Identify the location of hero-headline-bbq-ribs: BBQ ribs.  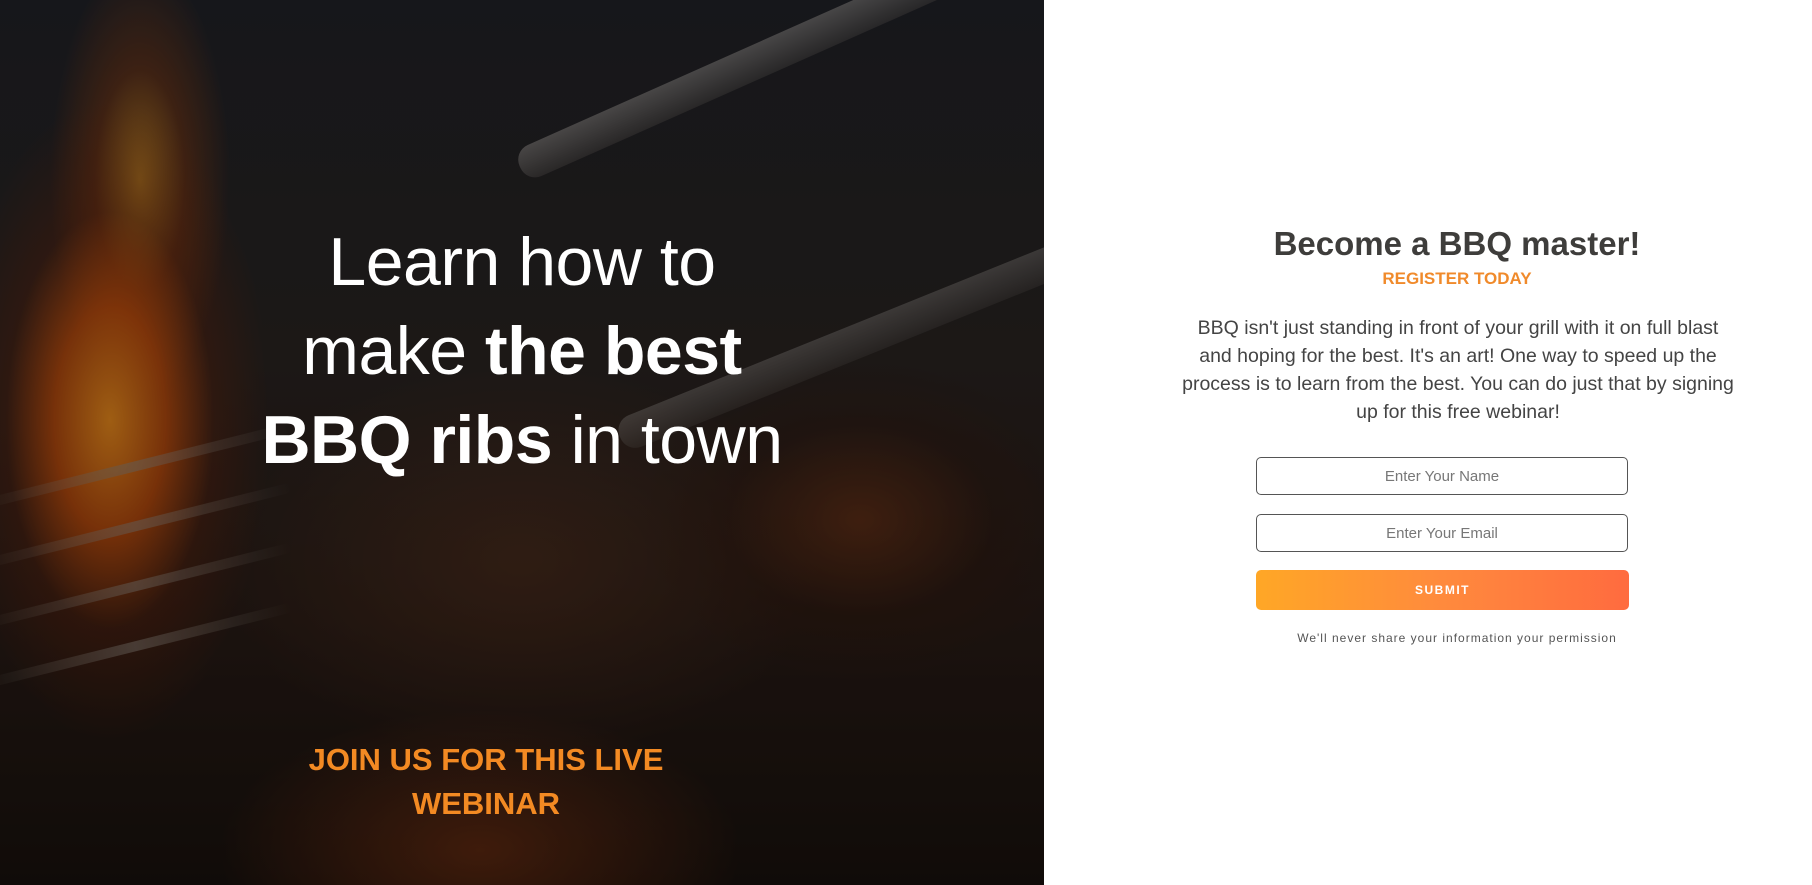
(407, 440).